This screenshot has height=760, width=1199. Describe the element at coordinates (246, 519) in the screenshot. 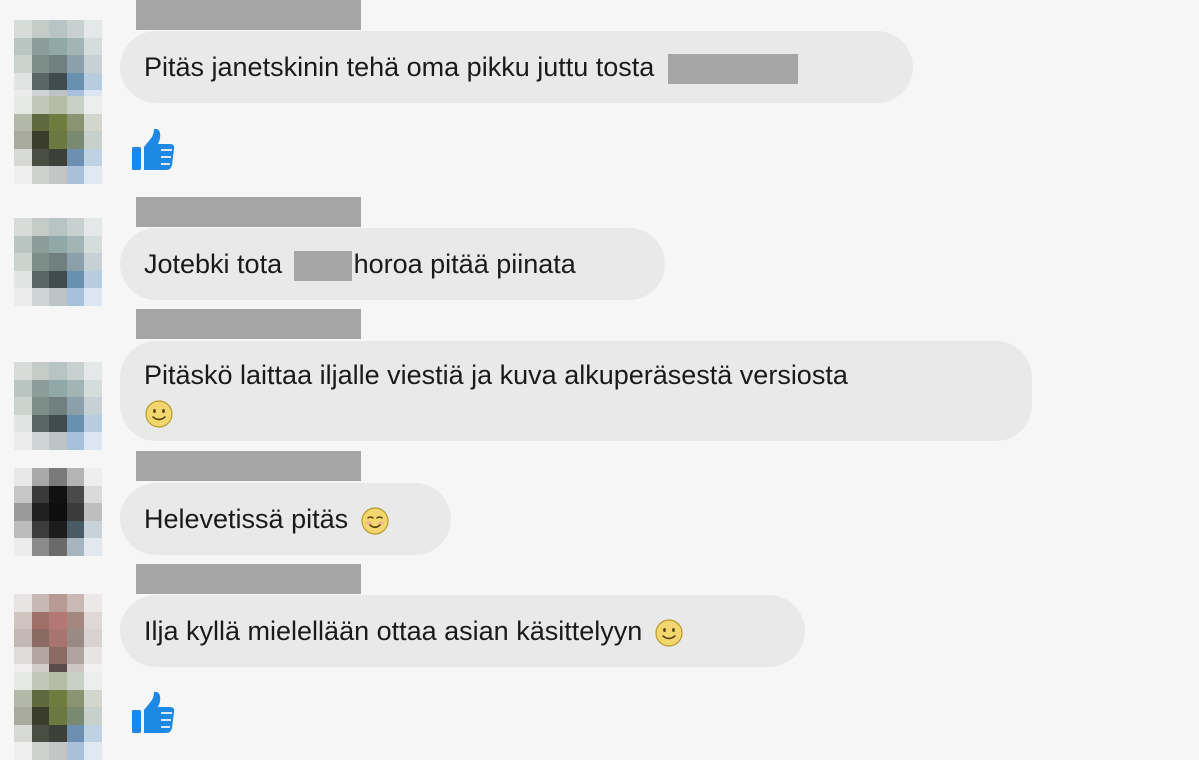

I see `message-text: Helevetissä pitäs` at that location.